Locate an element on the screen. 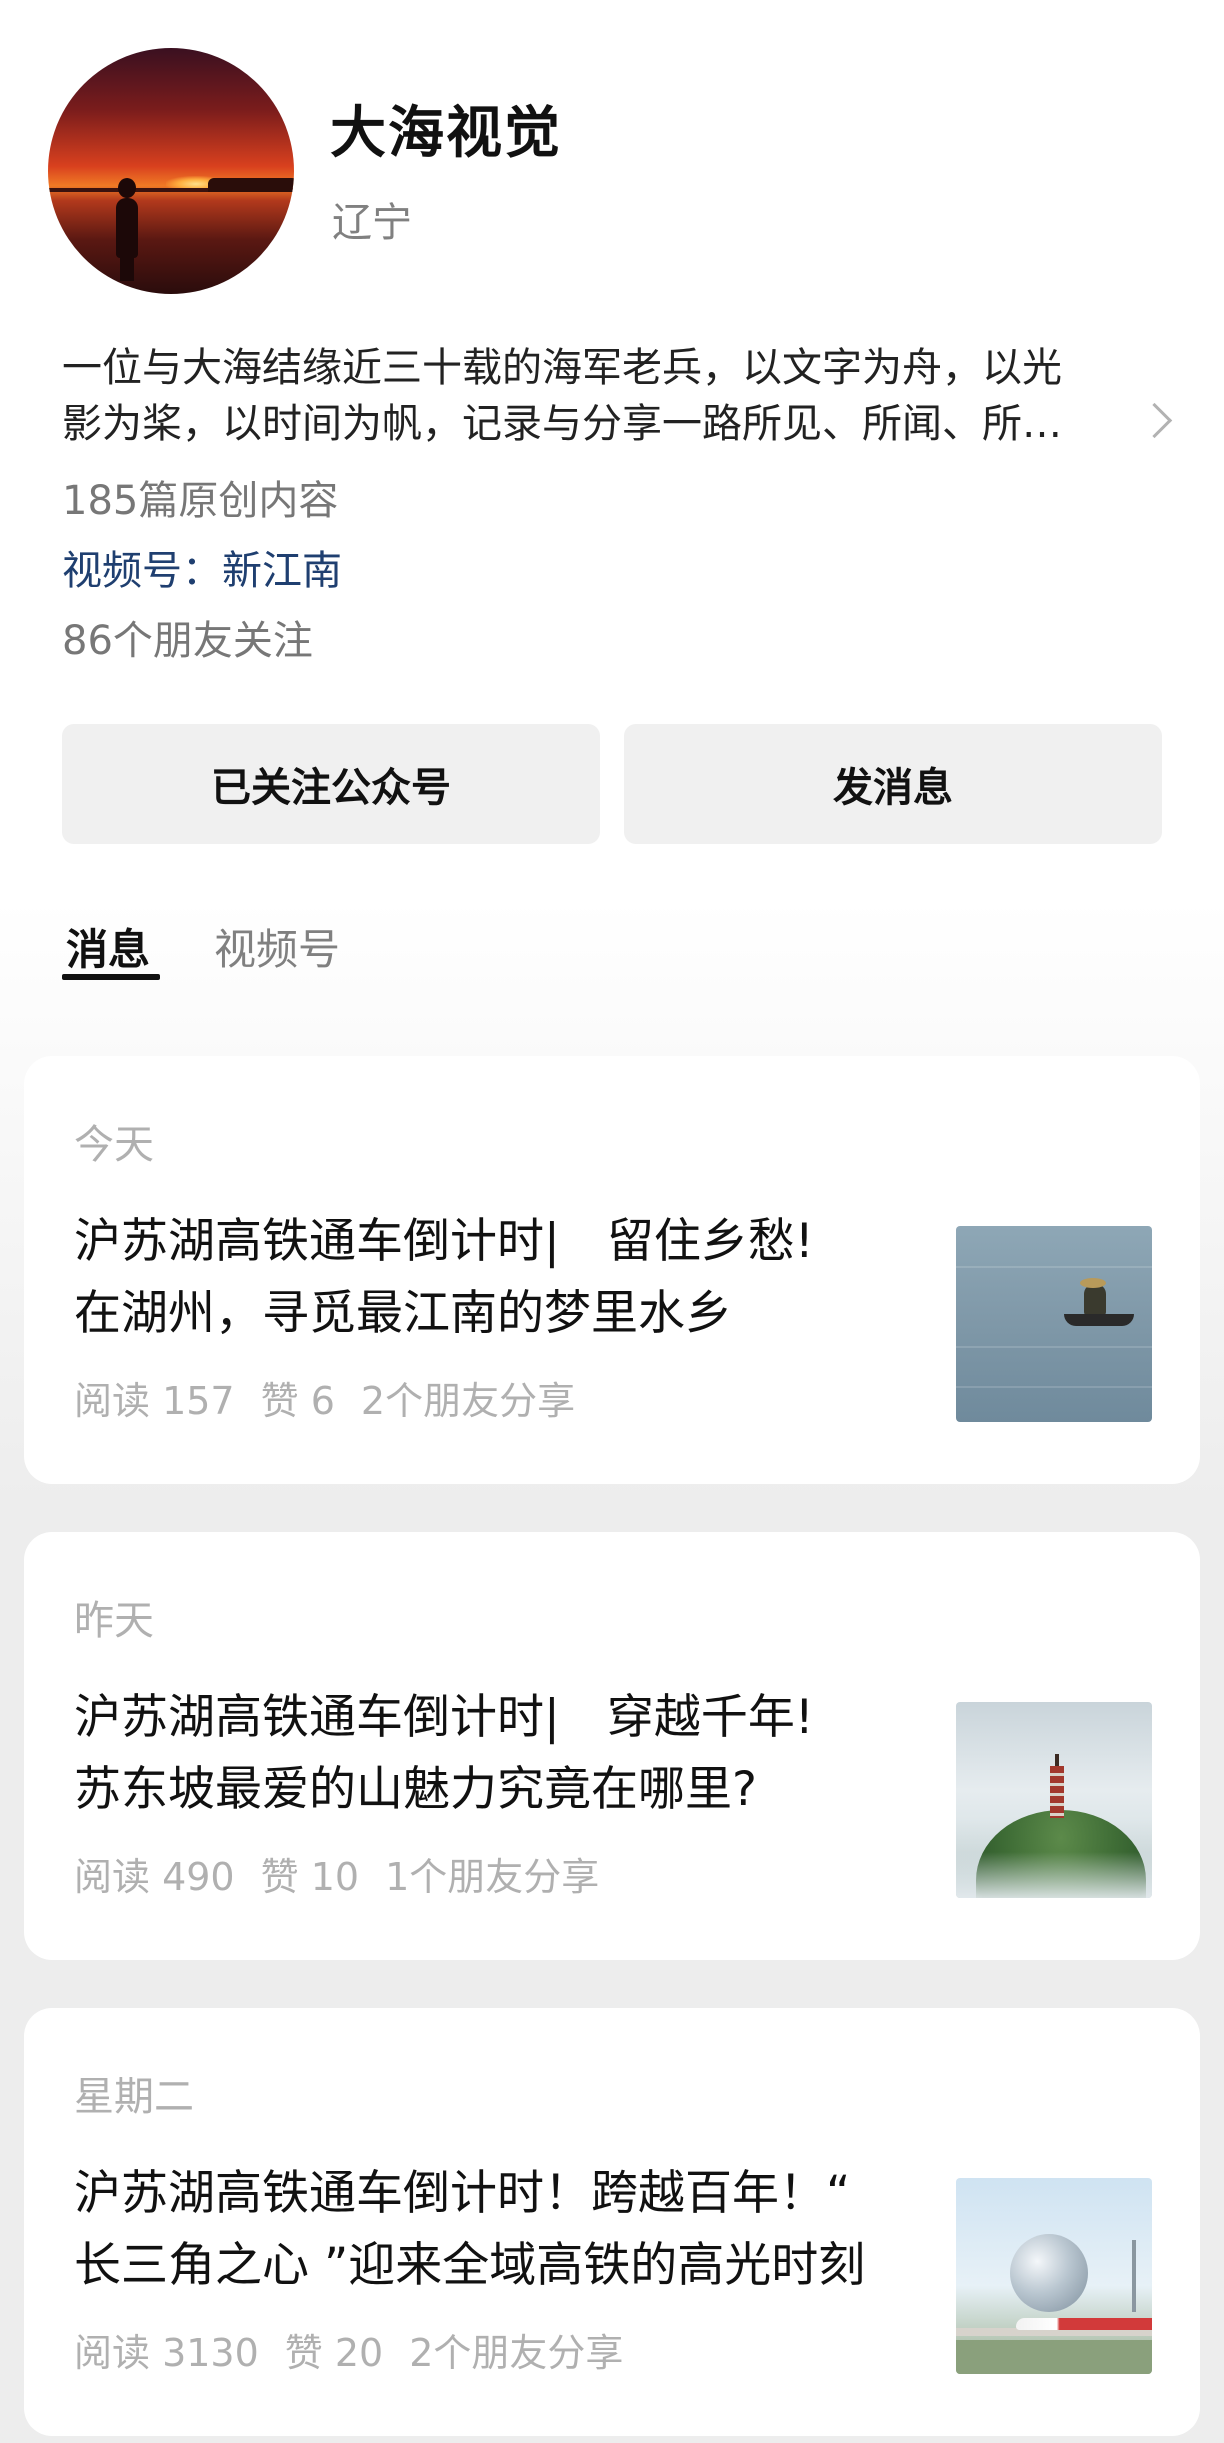 Image resolution: width=1224 pixels, height=2443 pixels. article-title-line-2: 苏东坡最爱的山魅力究竟在哪里? is located at coordinates (415, 1789).